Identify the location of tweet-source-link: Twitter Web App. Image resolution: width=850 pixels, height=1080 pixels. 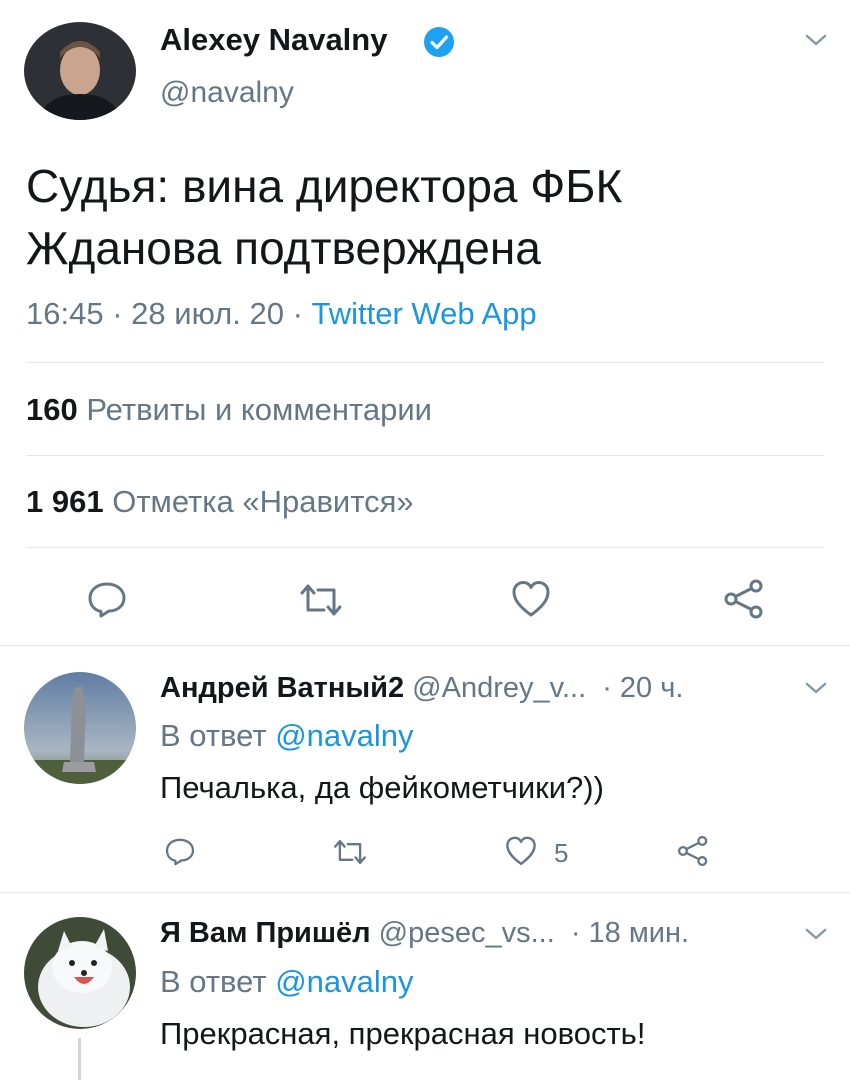
(424, 313).